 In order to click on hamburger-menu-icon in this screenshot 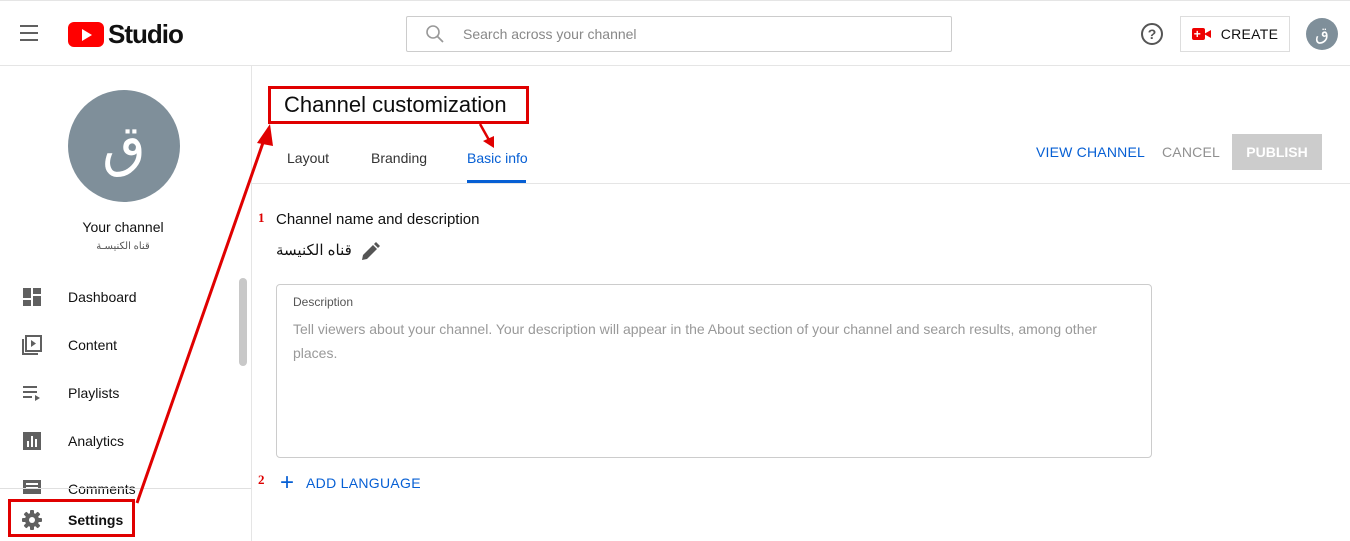, I will do `click(32, 34)`.